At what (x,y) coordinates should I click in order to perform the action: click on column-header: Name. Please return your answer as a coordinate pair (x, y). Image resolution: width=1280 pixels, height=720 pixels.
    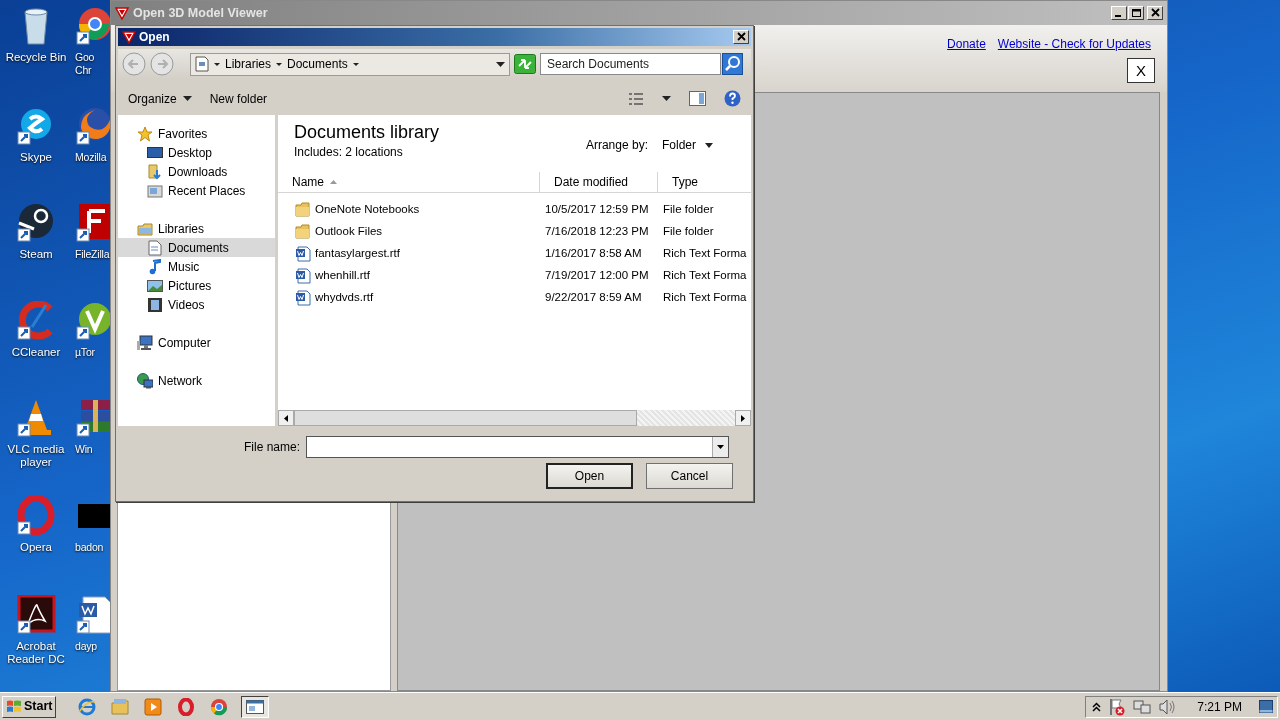
    Looking at the image, I should click on (409, 182).